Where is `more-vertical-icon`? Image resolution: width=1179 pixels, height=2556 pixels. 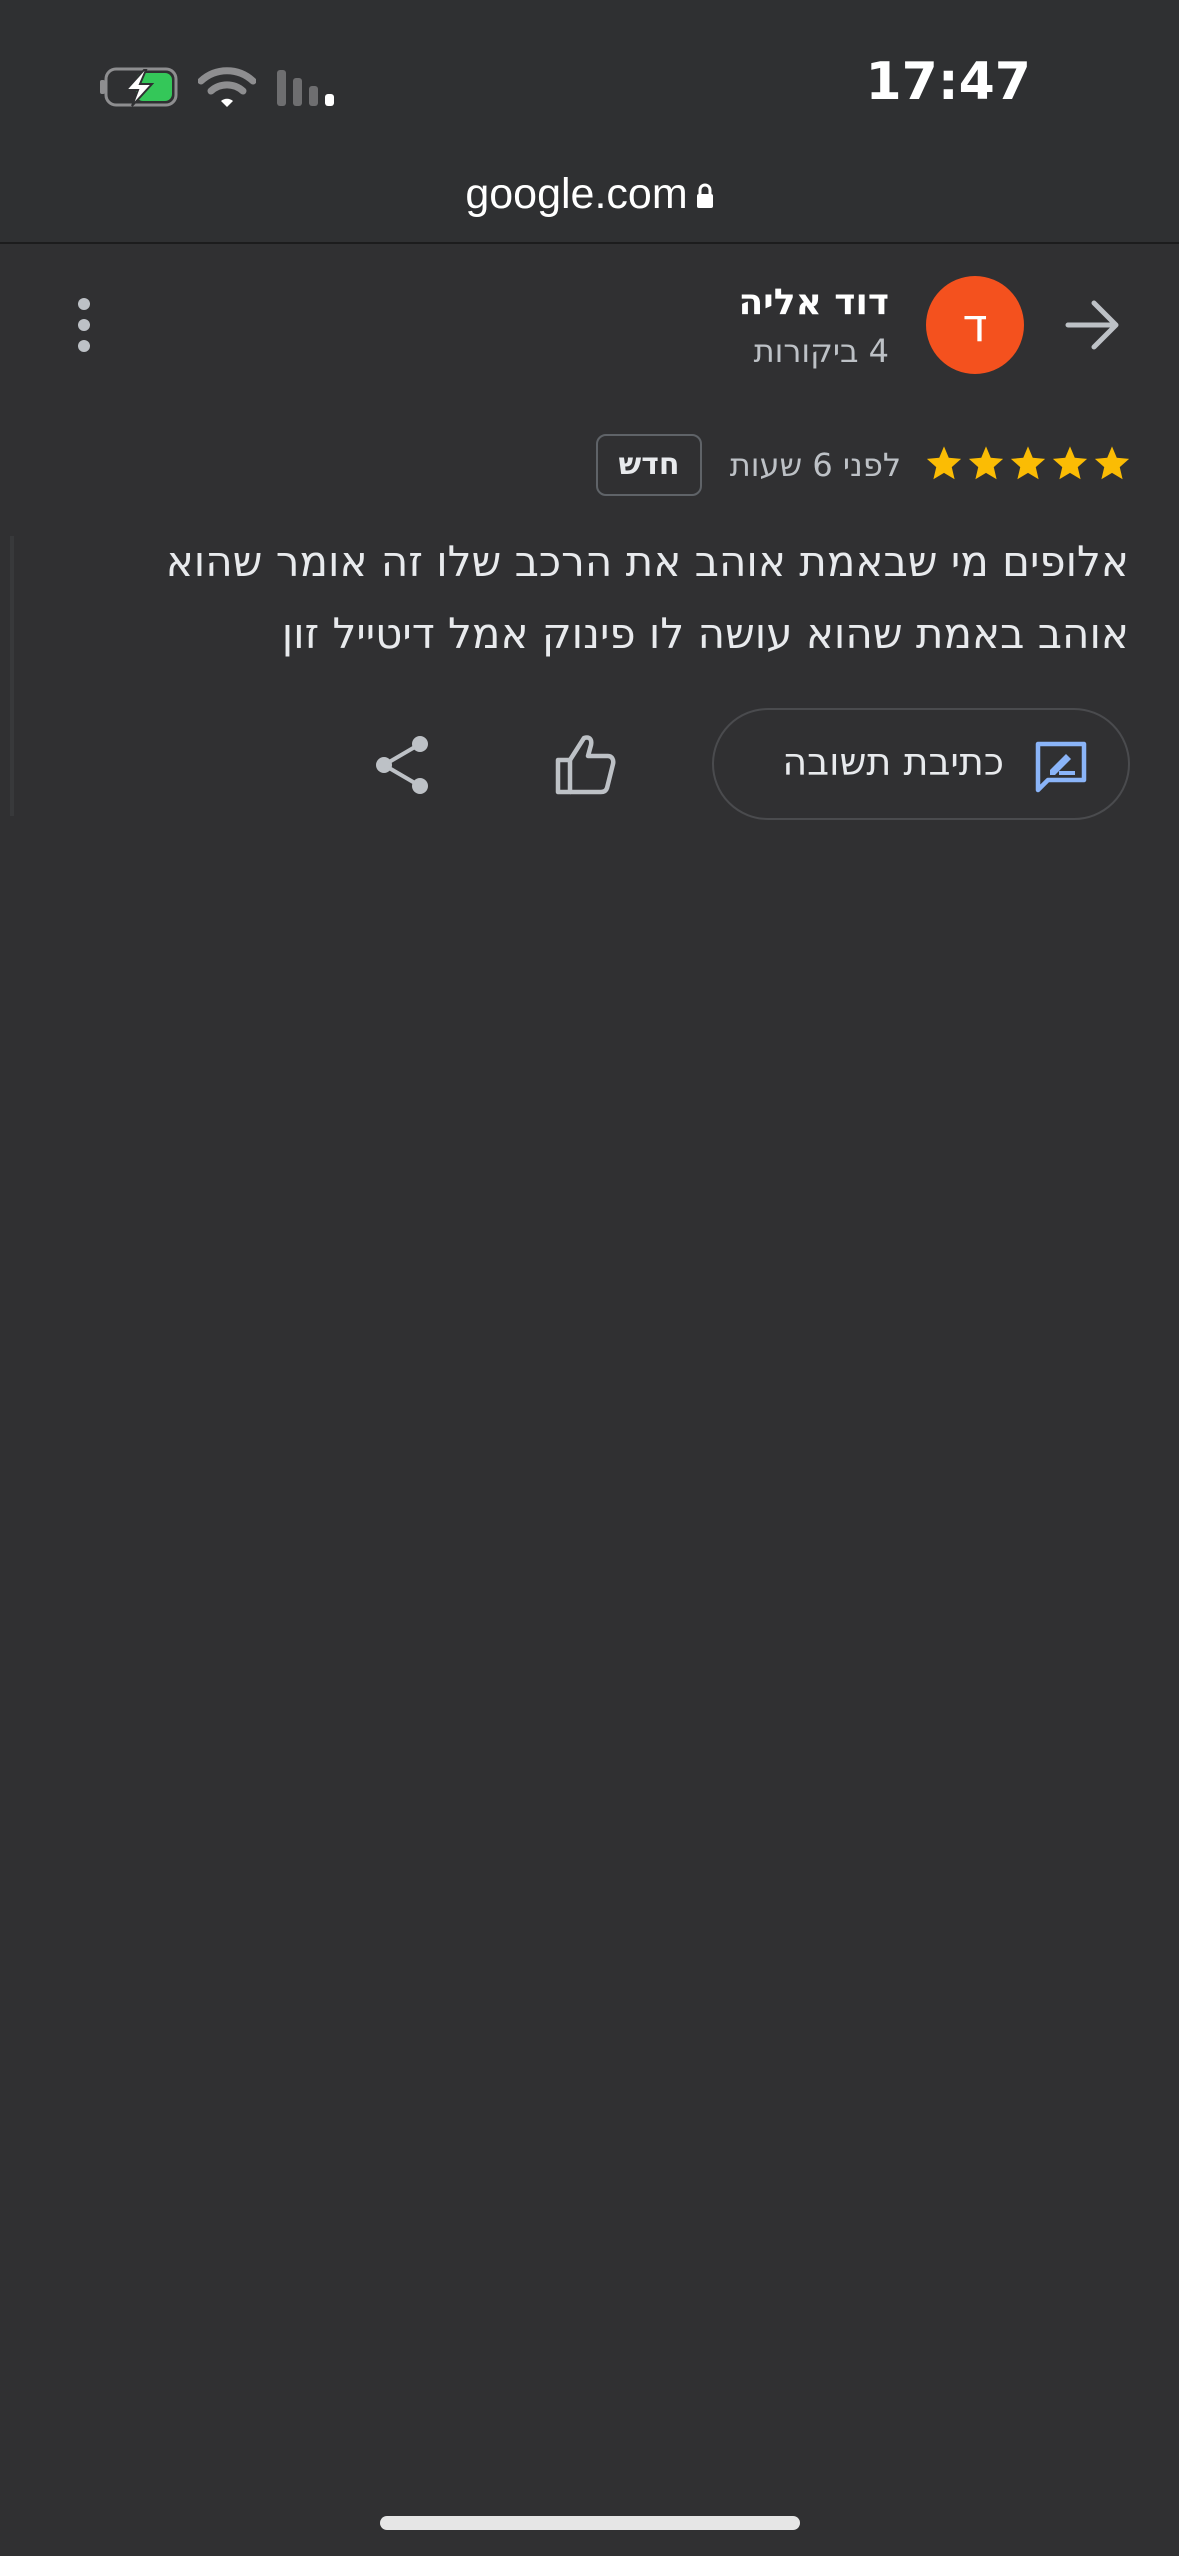
more-vertical-icon is located at coordinates (84, 325).